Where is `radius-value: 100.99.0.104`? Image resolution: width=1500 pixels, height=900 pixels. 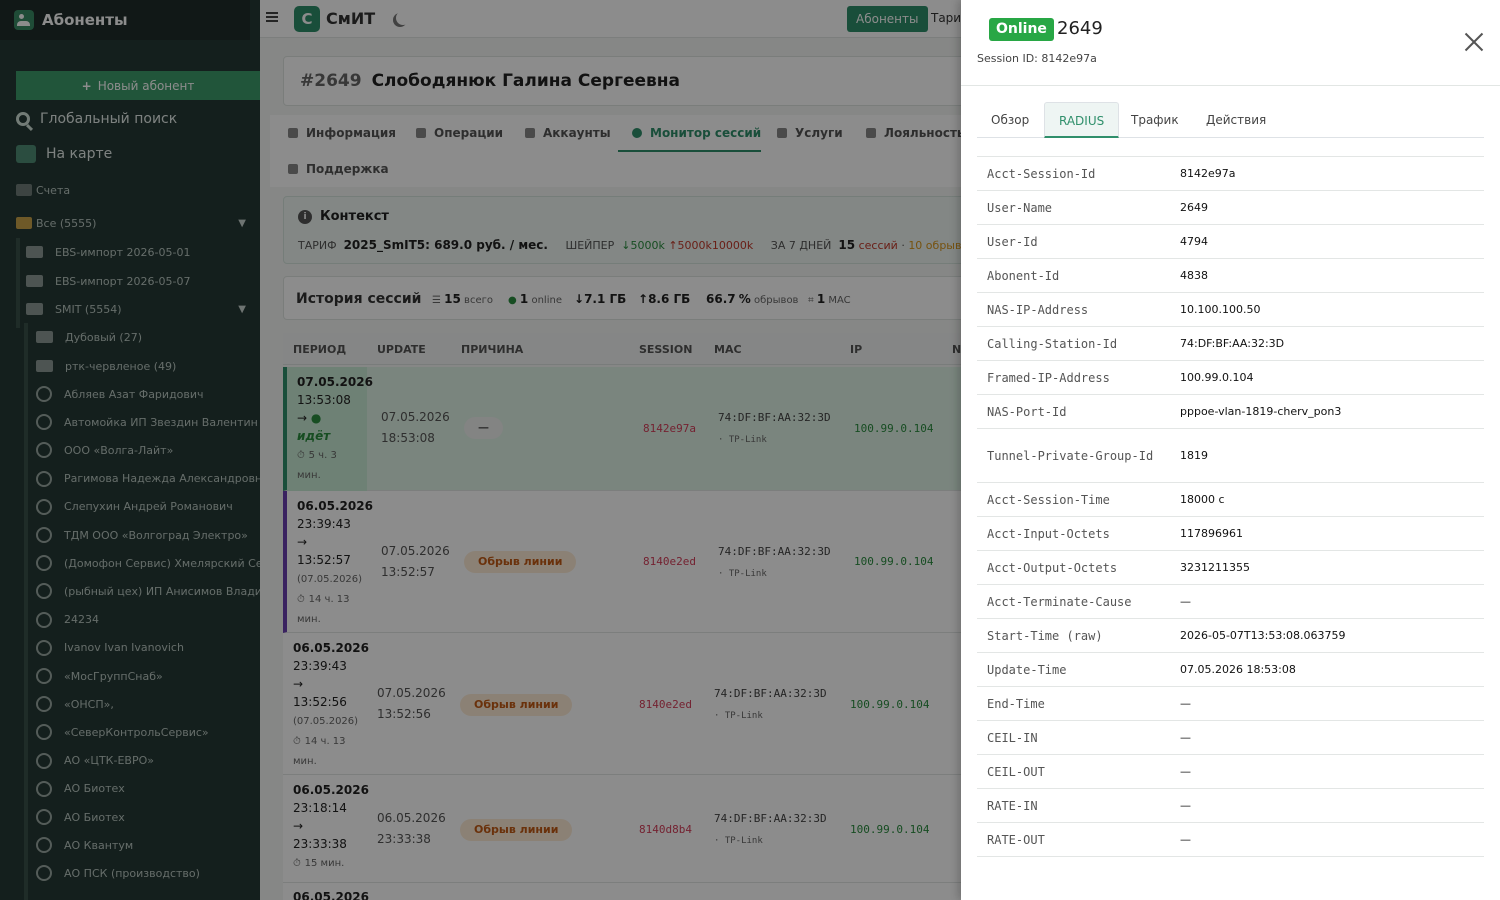 radius-value: 100.99.0.104 is located at coordinates (1217, 377).